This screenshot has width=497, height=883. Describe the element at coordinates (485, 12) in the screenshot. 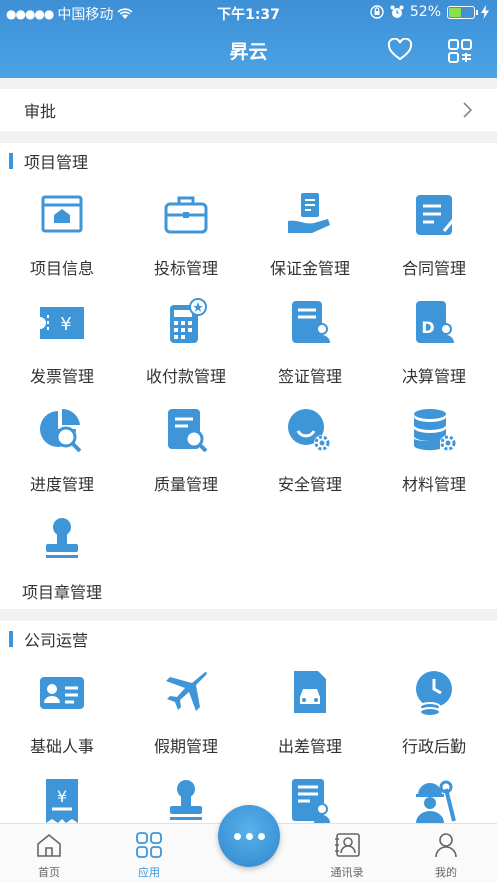

I see `charging-icon` at that location.